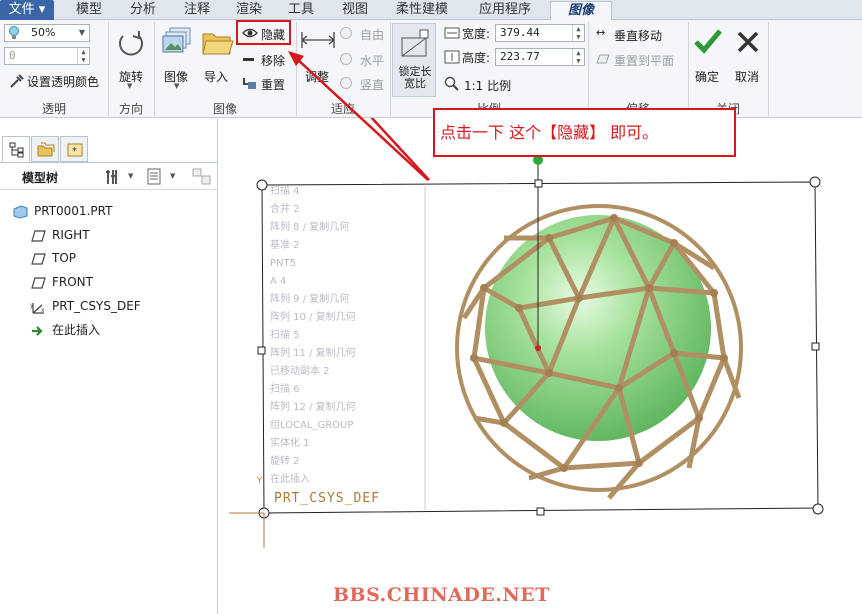  What do you see at coordinates (285, 389) in the screenshot?
I see `ghost-item: 扫描 6` at bounding box center [285, 389].